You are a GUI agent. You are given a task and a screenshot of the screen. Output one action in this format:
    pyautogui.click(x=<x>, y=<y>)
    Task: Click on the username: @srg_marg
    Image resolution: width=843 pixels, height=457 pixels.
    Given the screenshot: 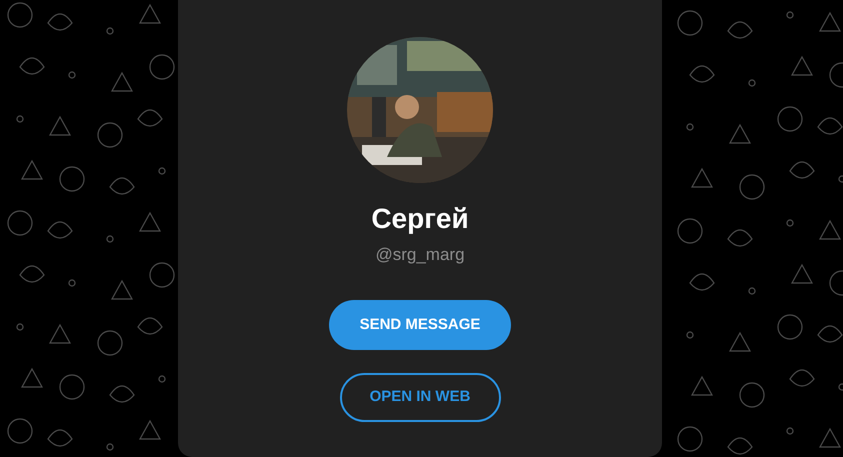 What is the action you would take?
    pyautogui.click(x=420, y=255)
    